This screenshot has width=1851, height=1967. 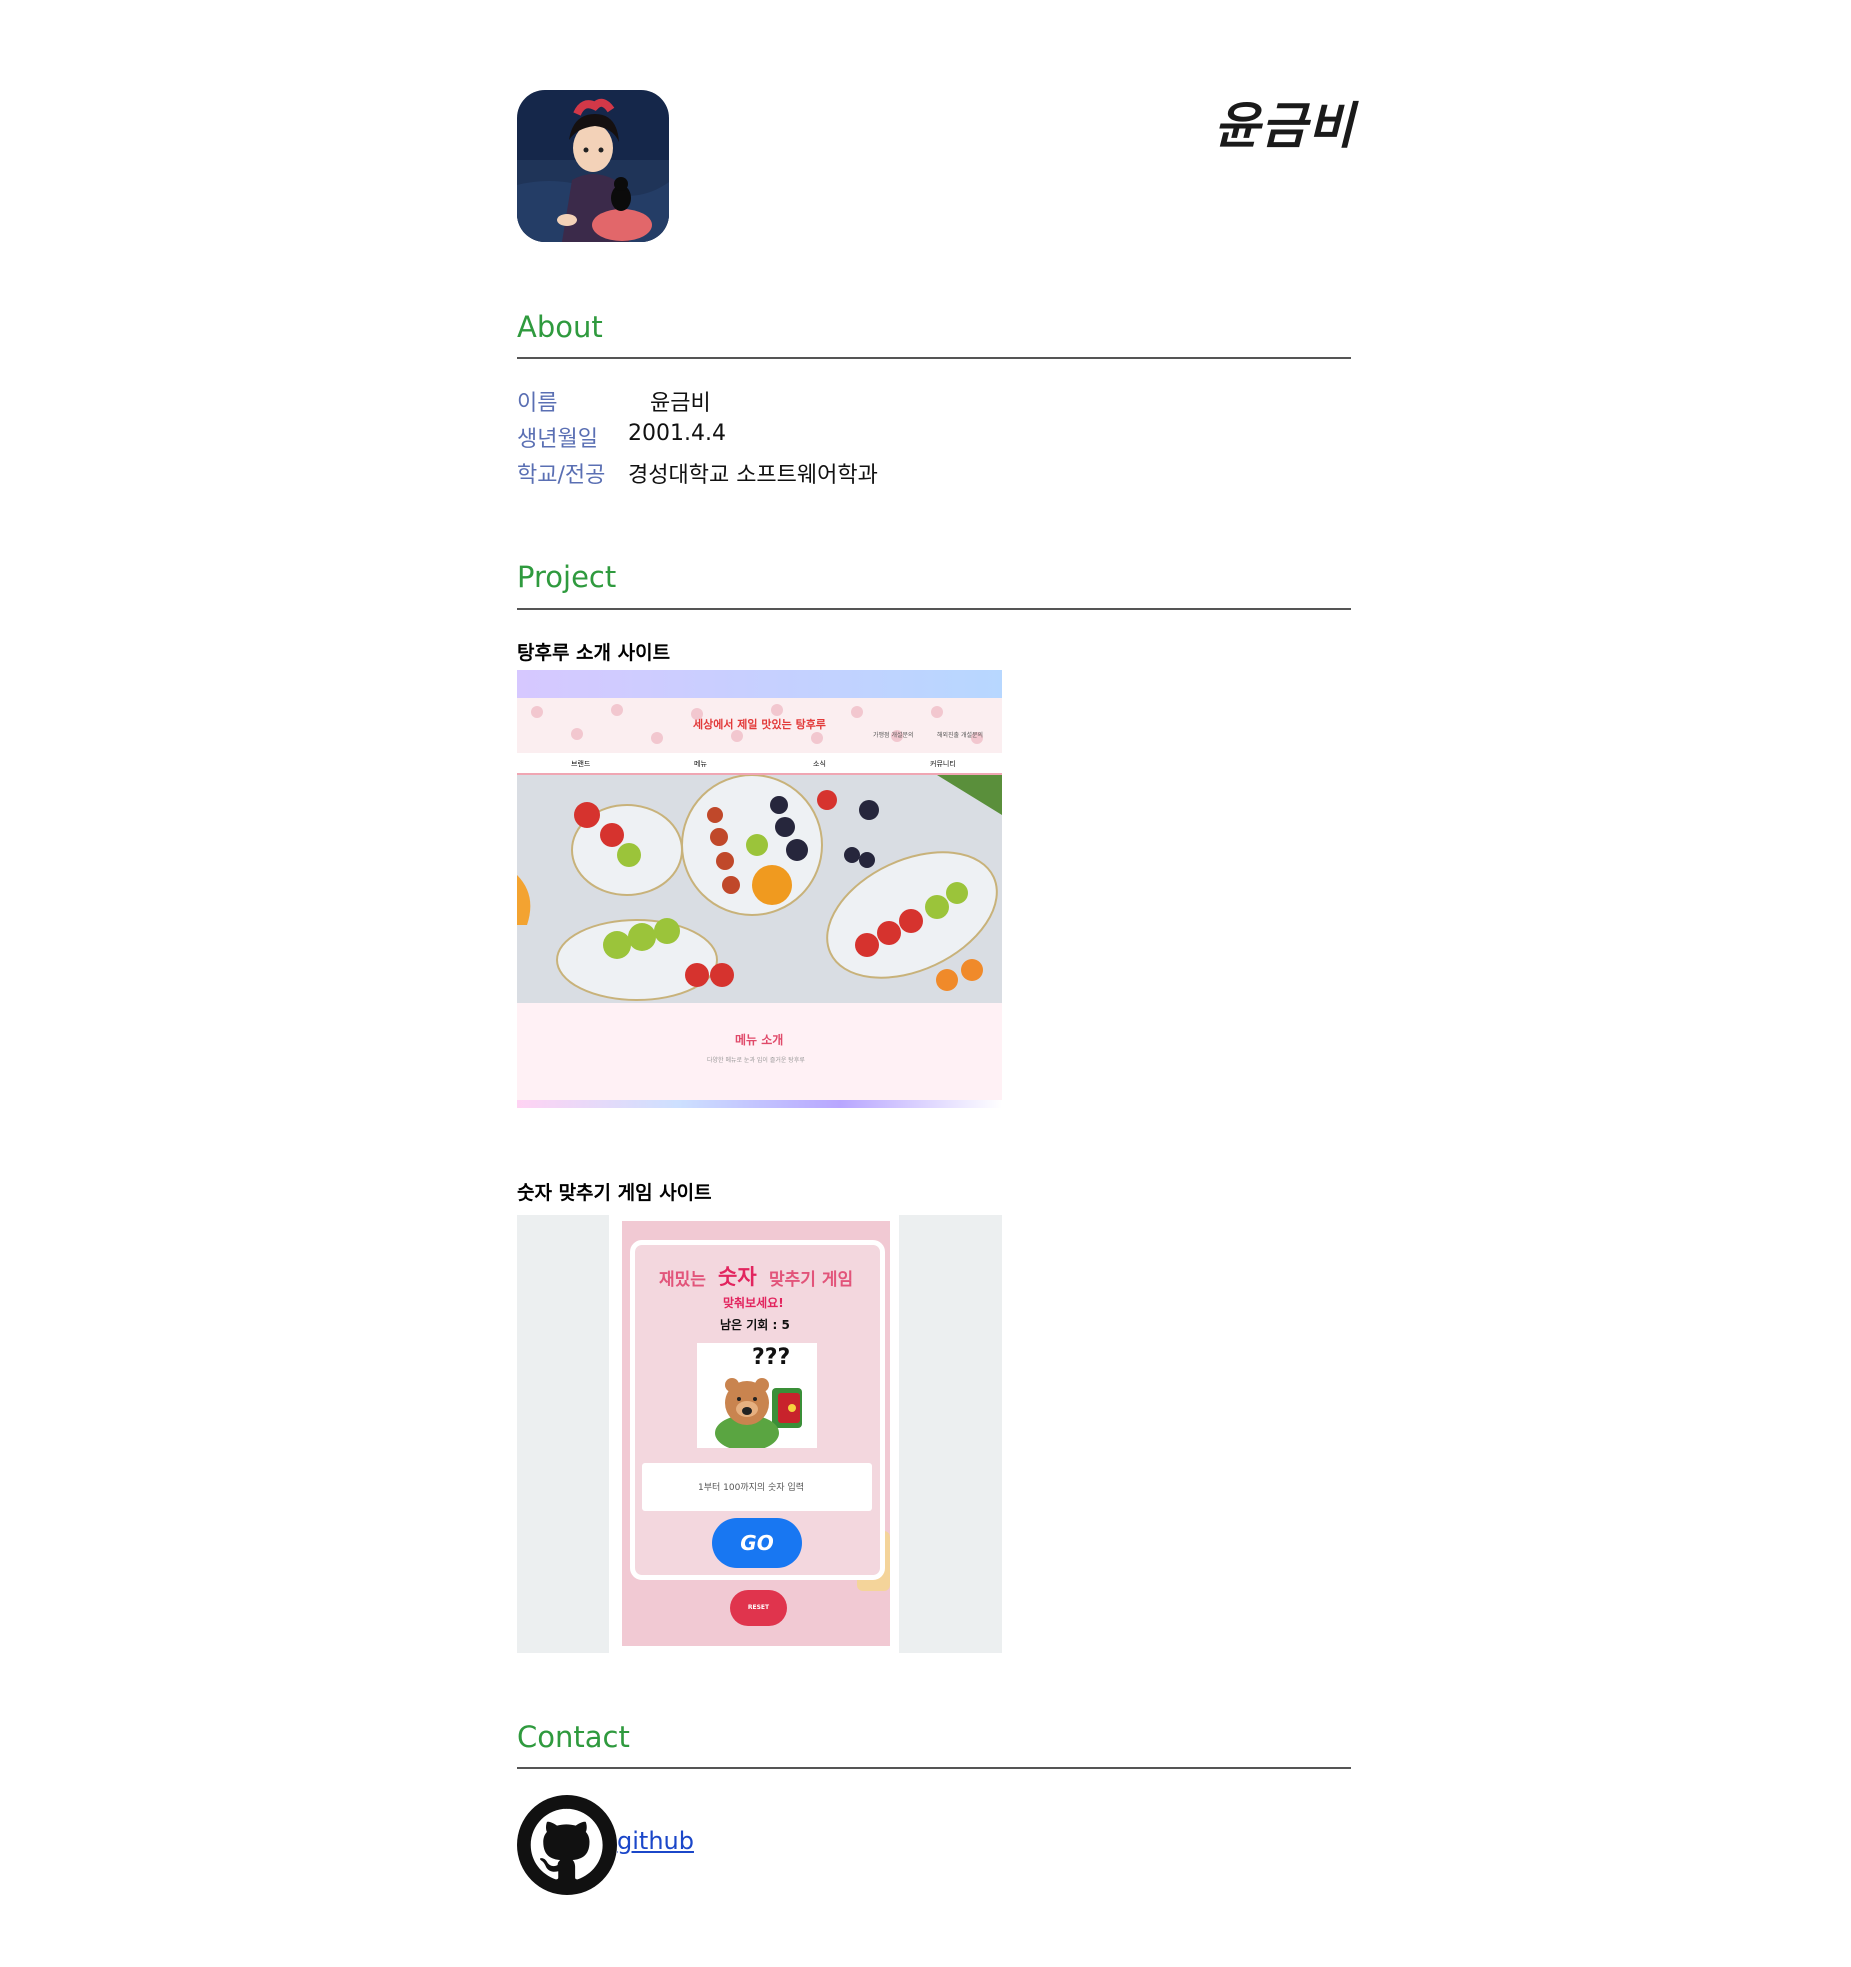 I want to click on profile-avatar-illustration, so click(x=593, y=166).